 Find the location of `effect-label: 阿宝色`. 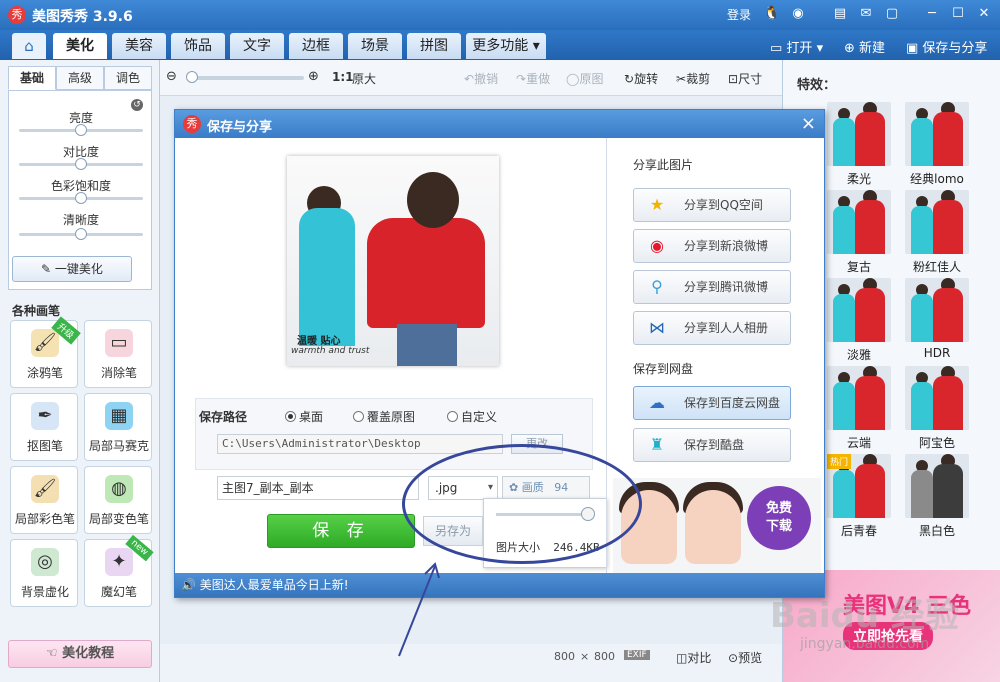

effect-label: 阿宝色 is located at coordinates (937, 442).